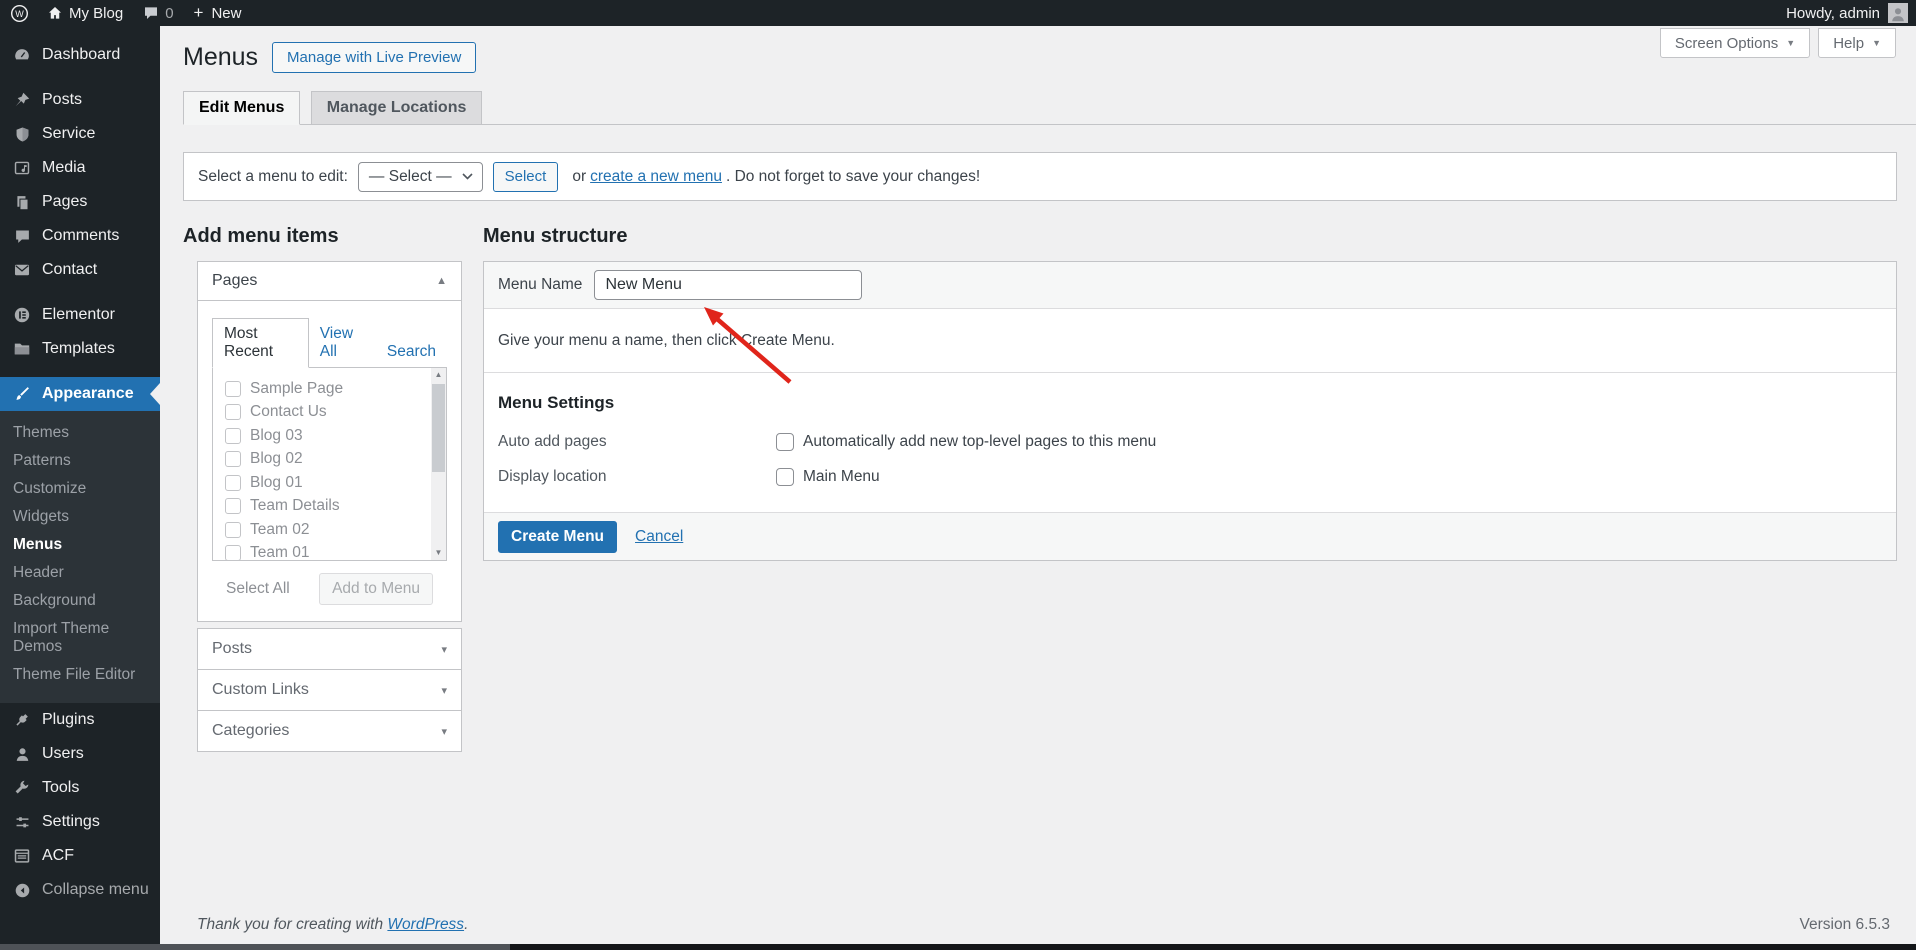  Describe the element at coordinates (85, 13) in the screenshot. I see `admin-bar-site-name: My Blog` at that location.